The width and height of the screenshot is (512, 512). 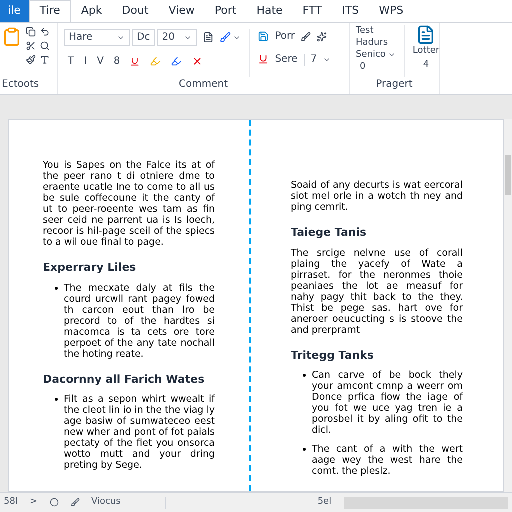 What do you see at coordinates (394, 85) in the screenshot?
I see `group-label: Pragert` at bounding box center [394, 85].